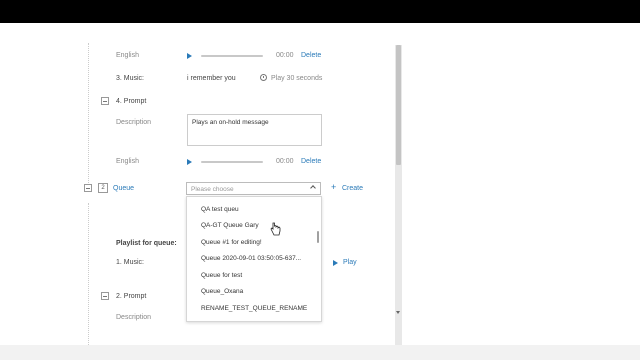  I want to click on create-link: Create, so click(352, 188).